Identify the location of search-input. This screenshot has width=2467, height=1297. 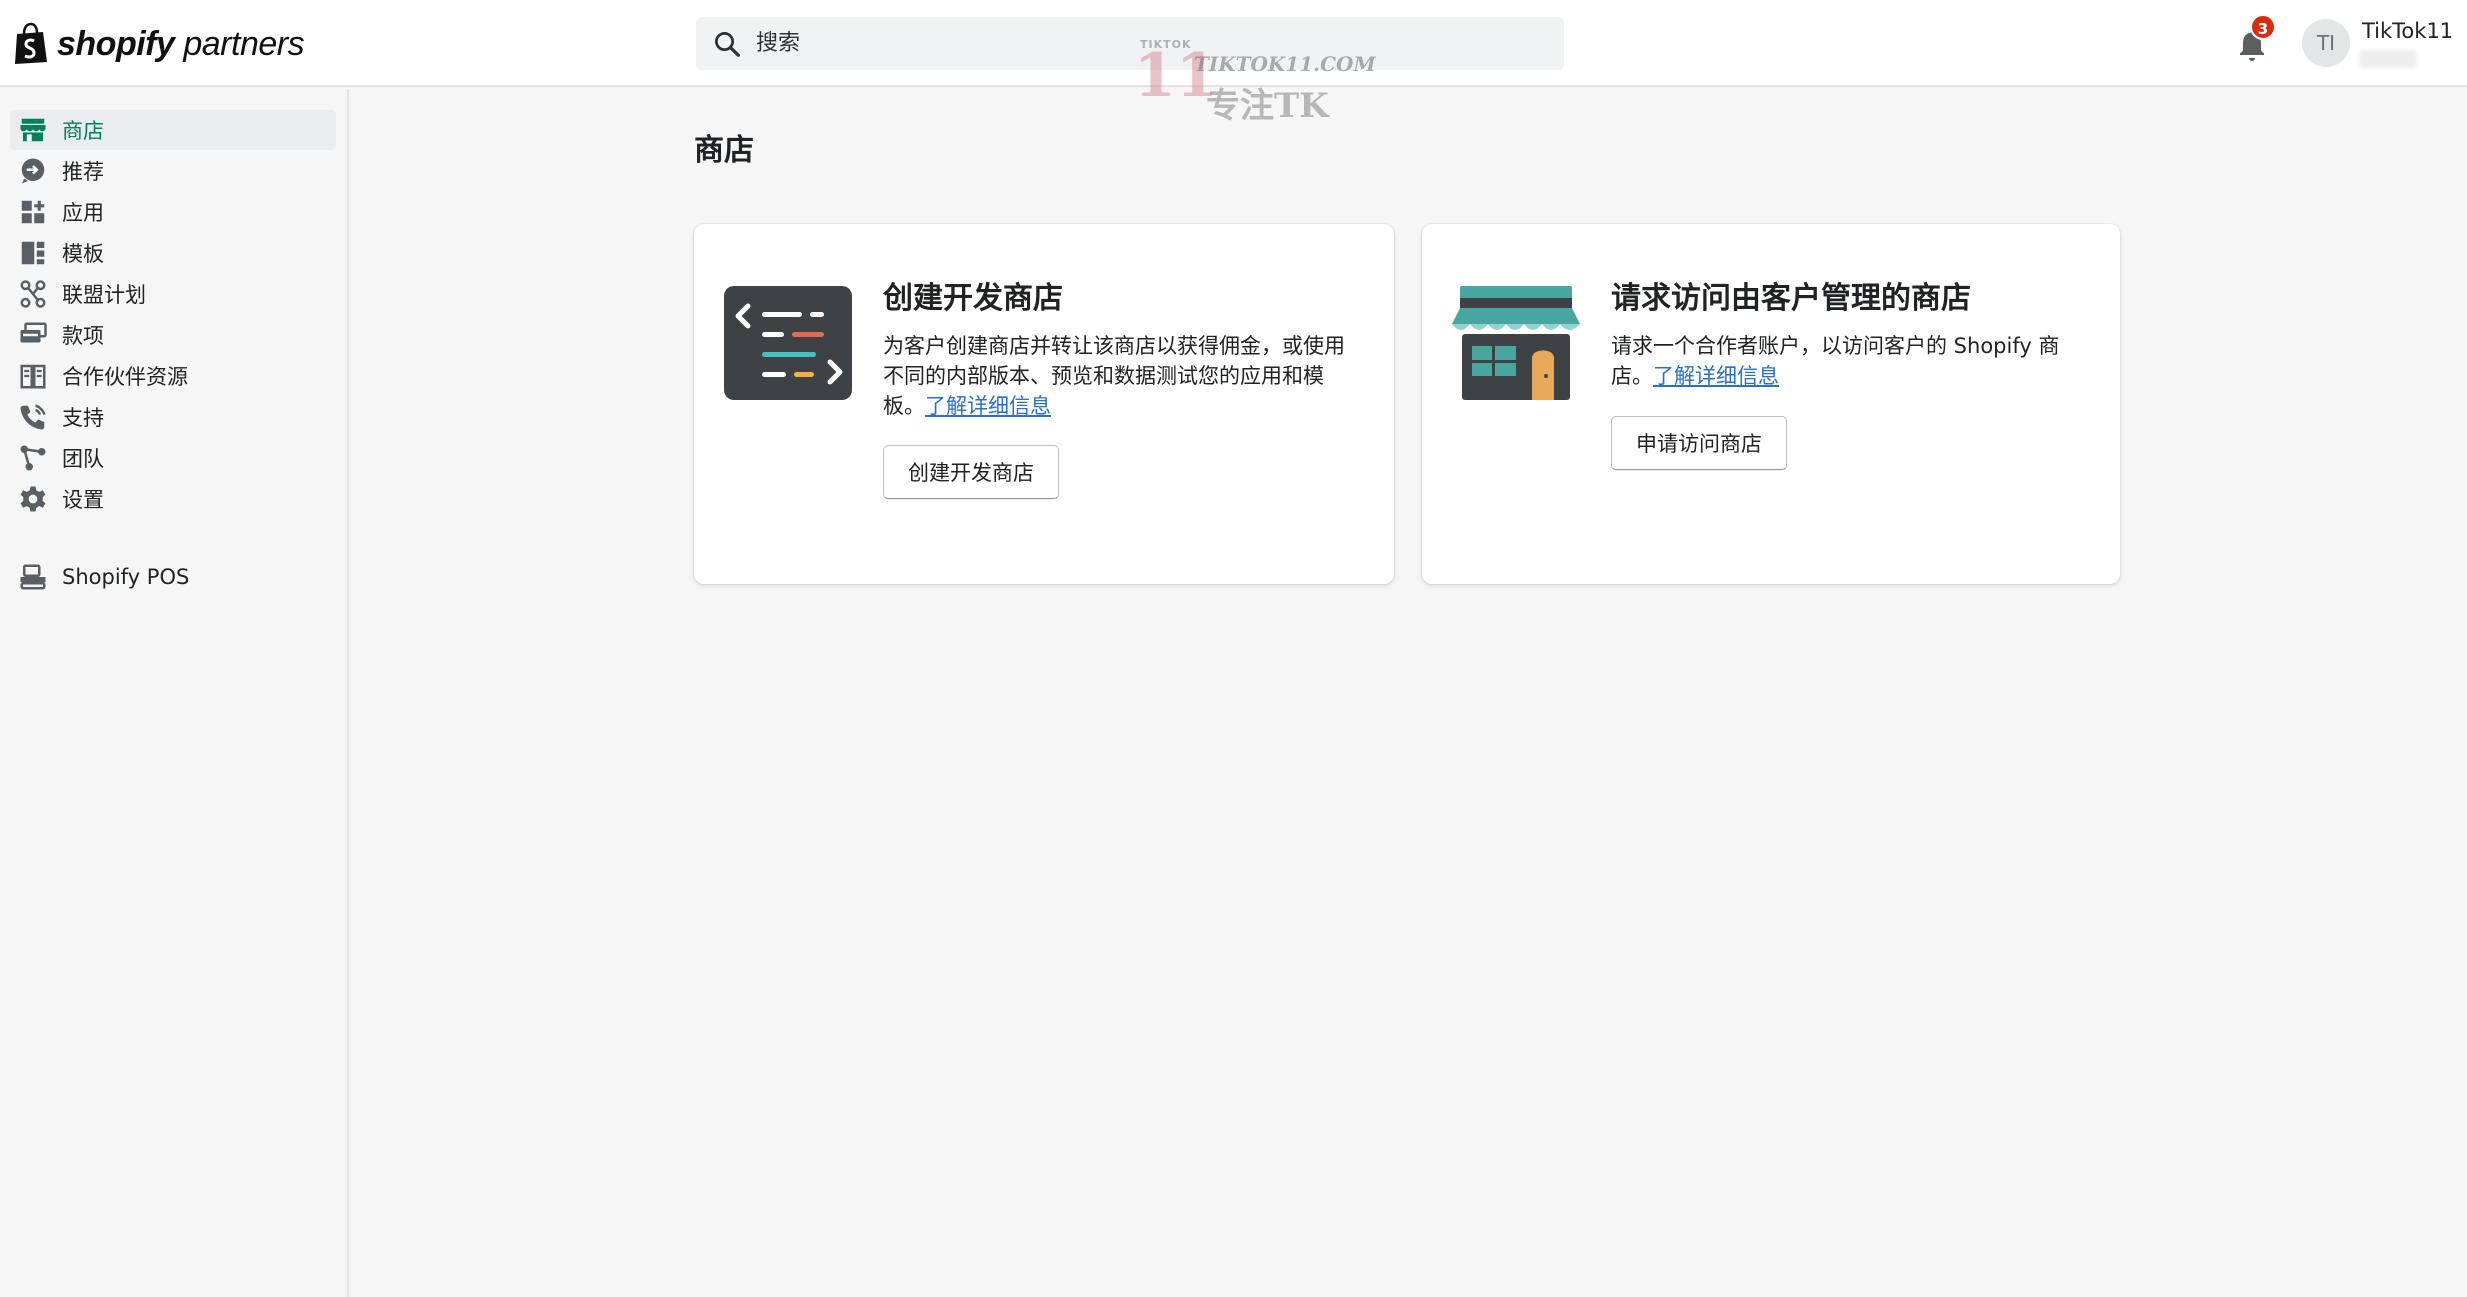
(1146, 43).